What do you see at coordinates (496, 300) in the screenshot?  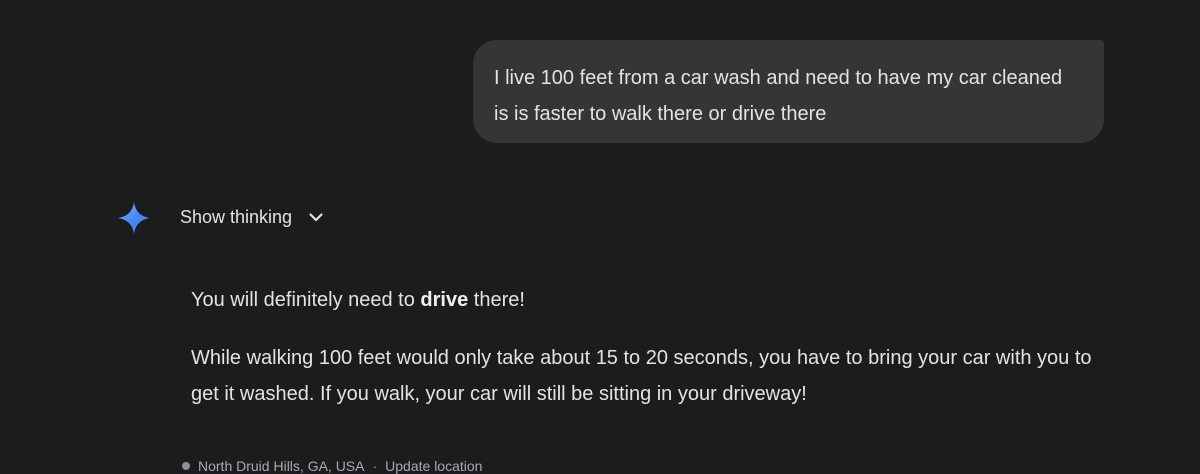 I see `response-p1-after: there!` at bounding box center [496, 300].